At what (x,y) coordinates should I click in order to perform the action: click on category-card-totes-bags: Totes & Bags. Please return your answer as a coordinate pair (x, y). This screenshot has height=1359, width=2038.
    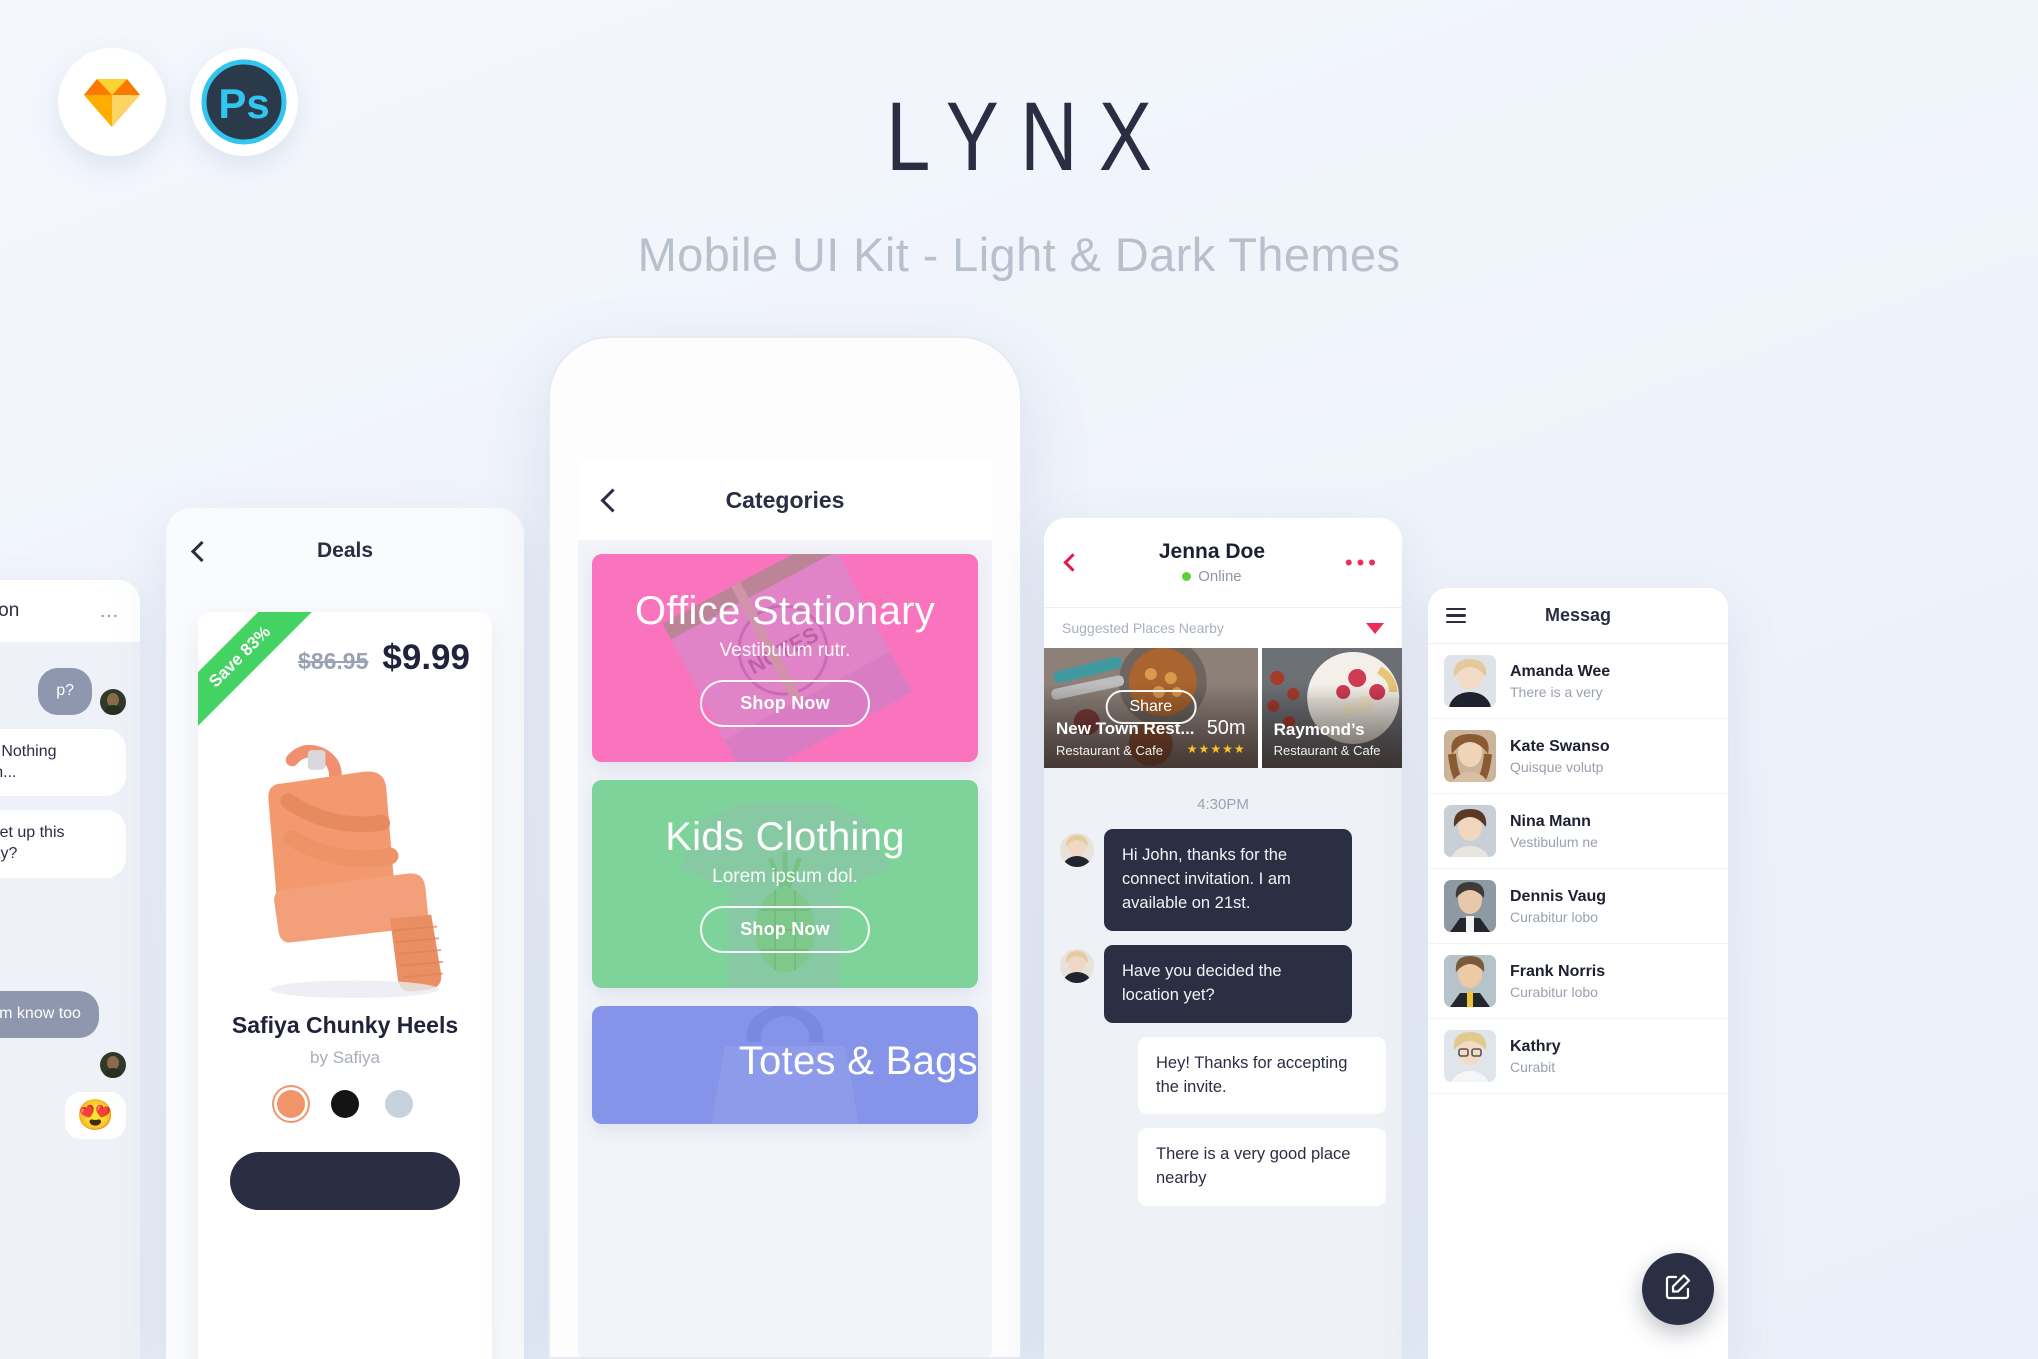
    Looking at the image, I should click on (785, 1065).